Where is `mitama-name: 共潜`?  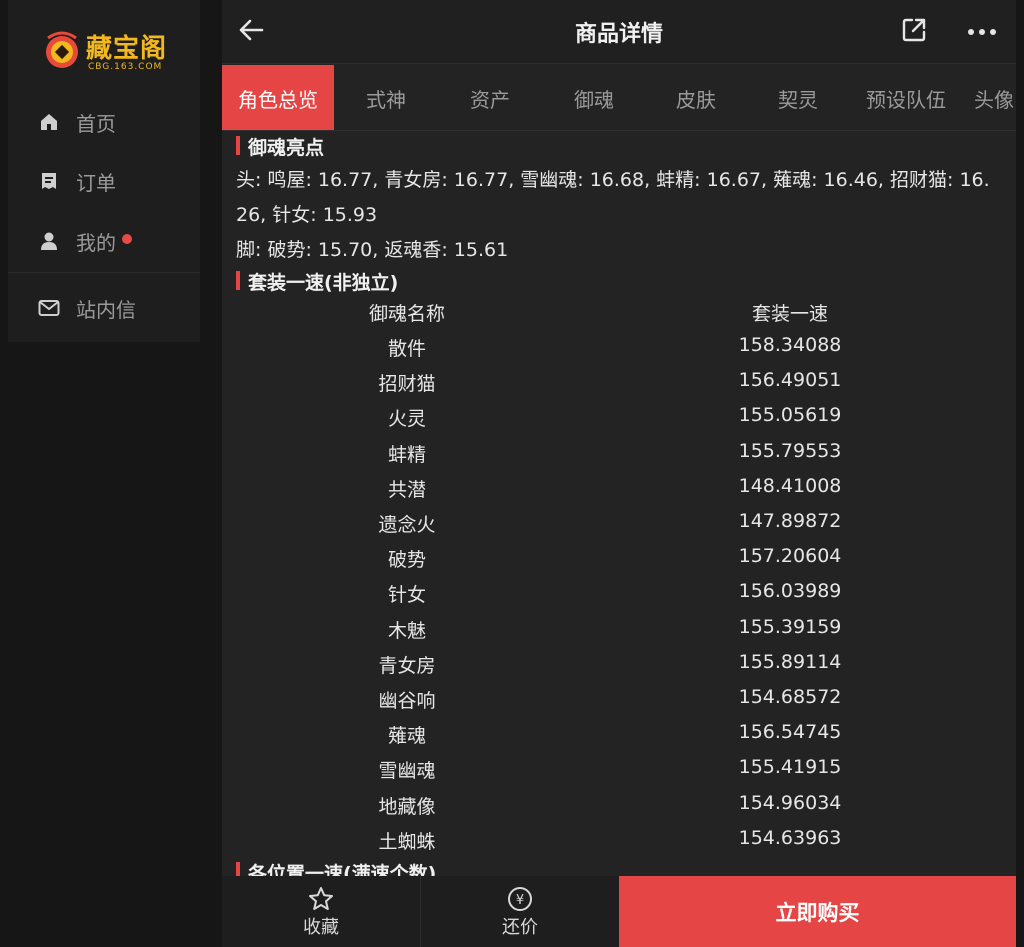 mitama-name: 共潜 is located at coordinates (406, 489).